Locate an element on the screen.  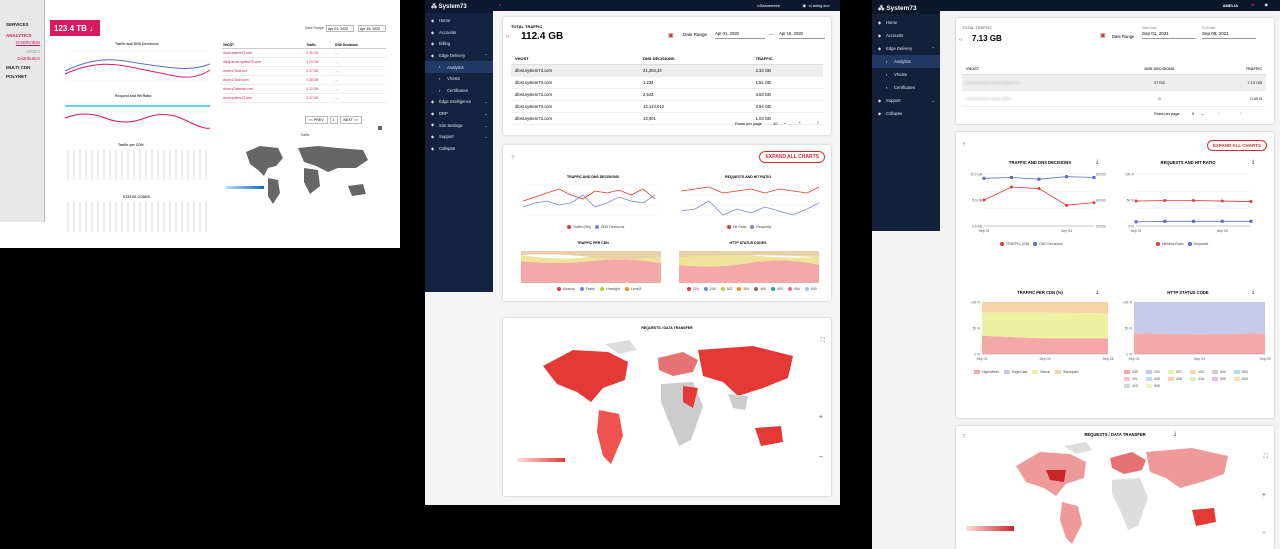
zoom-icon is located at coordinates (380, 128).